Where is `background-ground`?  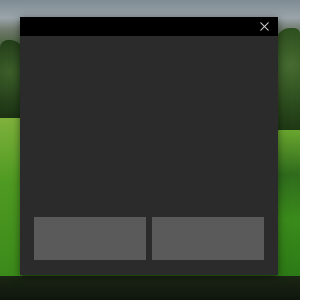
background-ground is located at coordinates (150, 288).